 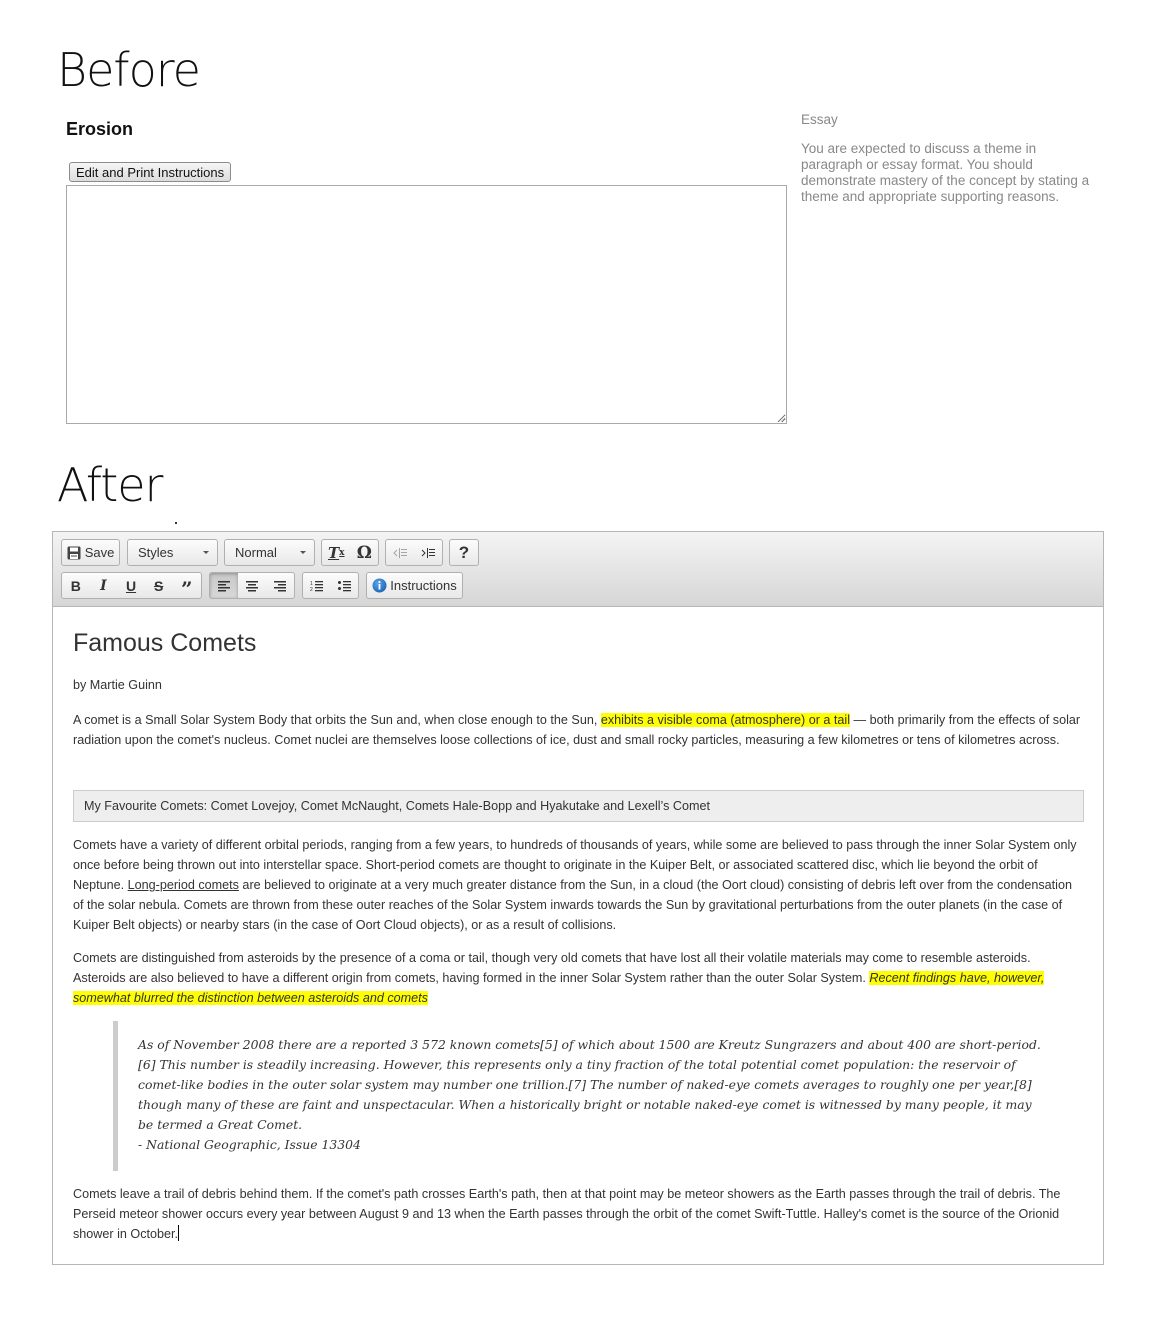 I want to click on align-right-button, so click(x=280, y=585).